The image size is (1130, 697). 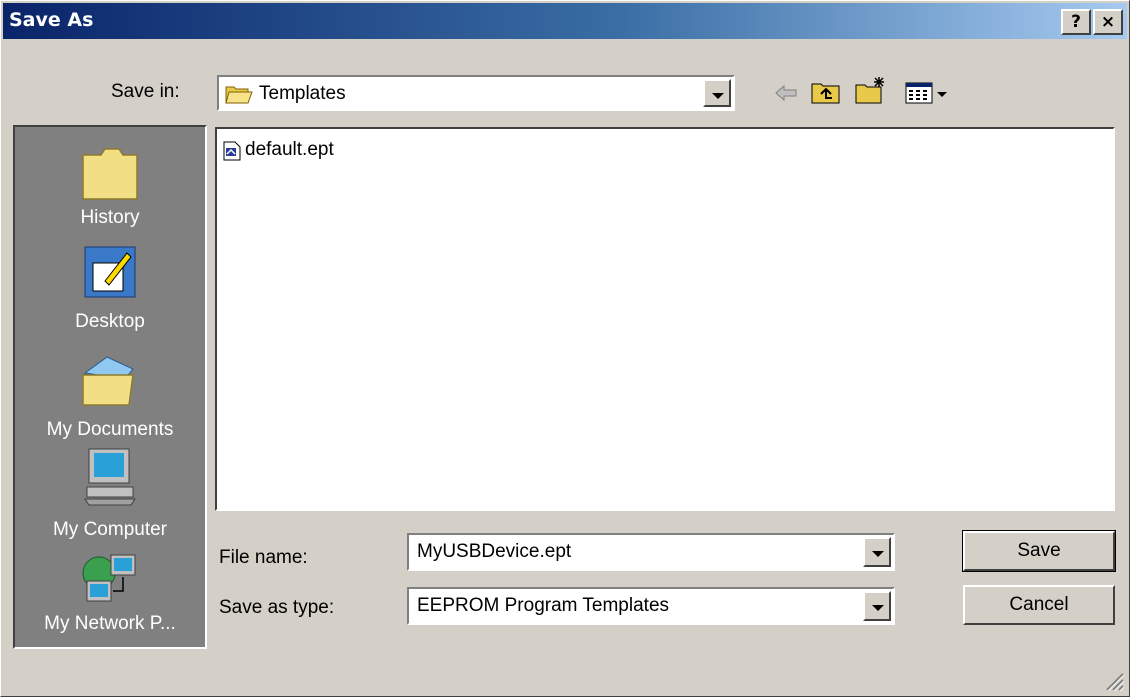 I want to click on my-network-places-icon, so click(x=109, y=578).